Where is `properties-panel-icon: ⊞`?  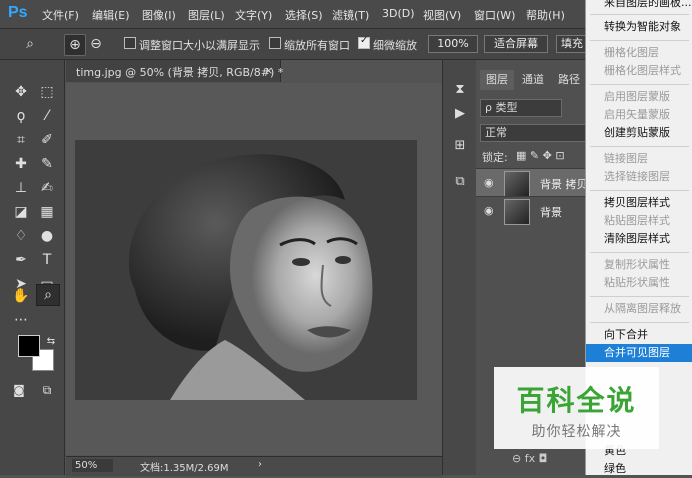
properties-panel-icon: ⊞ is located at coordinates (460, 146).